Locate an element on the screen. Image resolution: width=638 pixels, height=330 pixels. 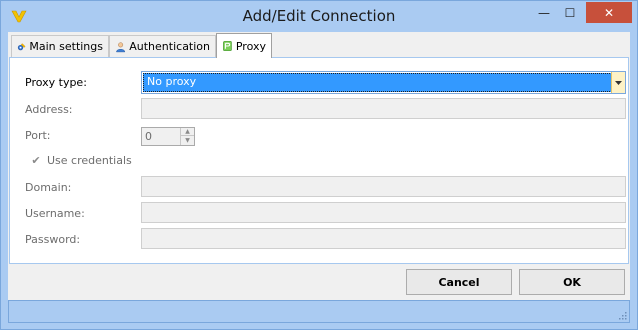
domain-field is located at coordinates (383, 186).